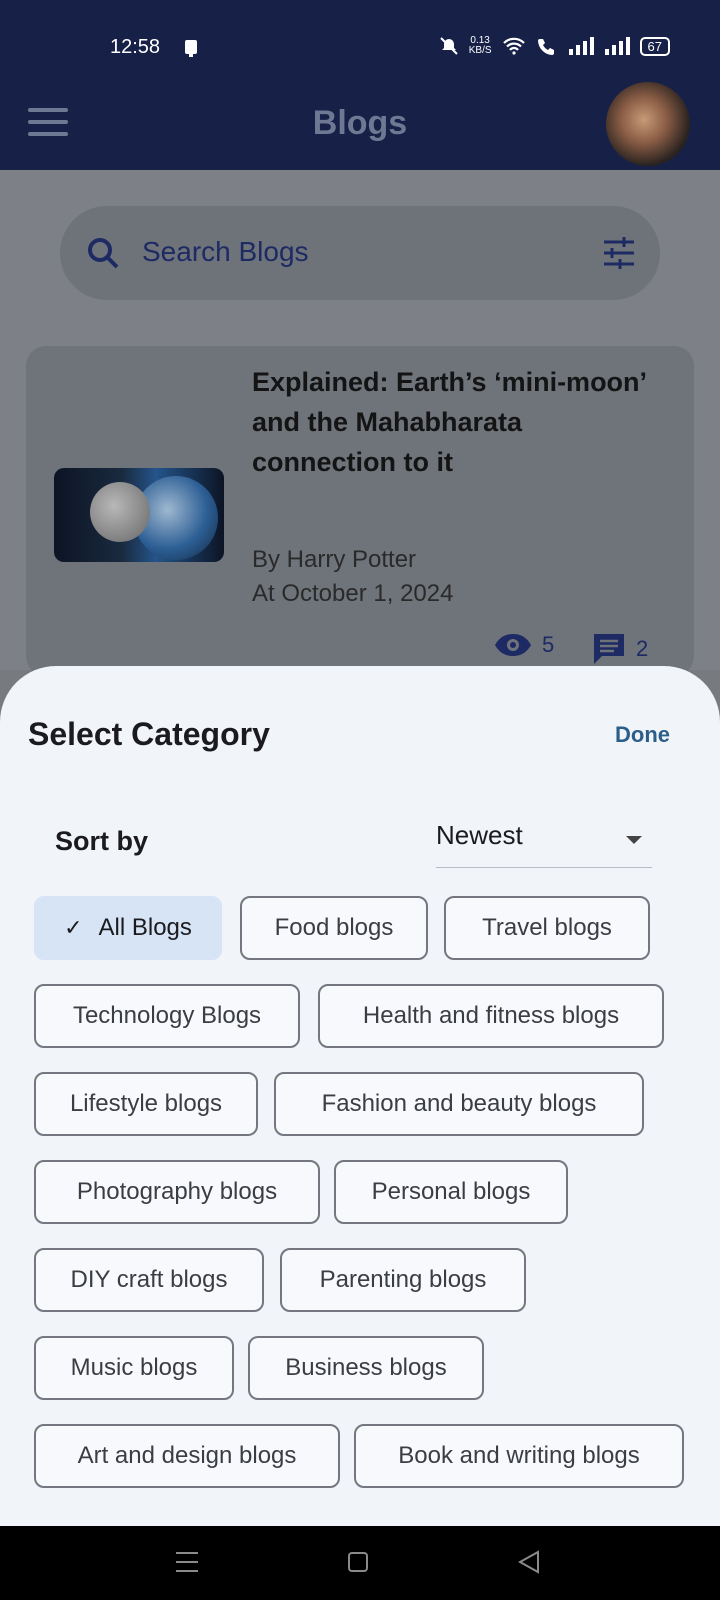  I want to click on chip-travel-blogs: Travel blogs, so click(547, 928).